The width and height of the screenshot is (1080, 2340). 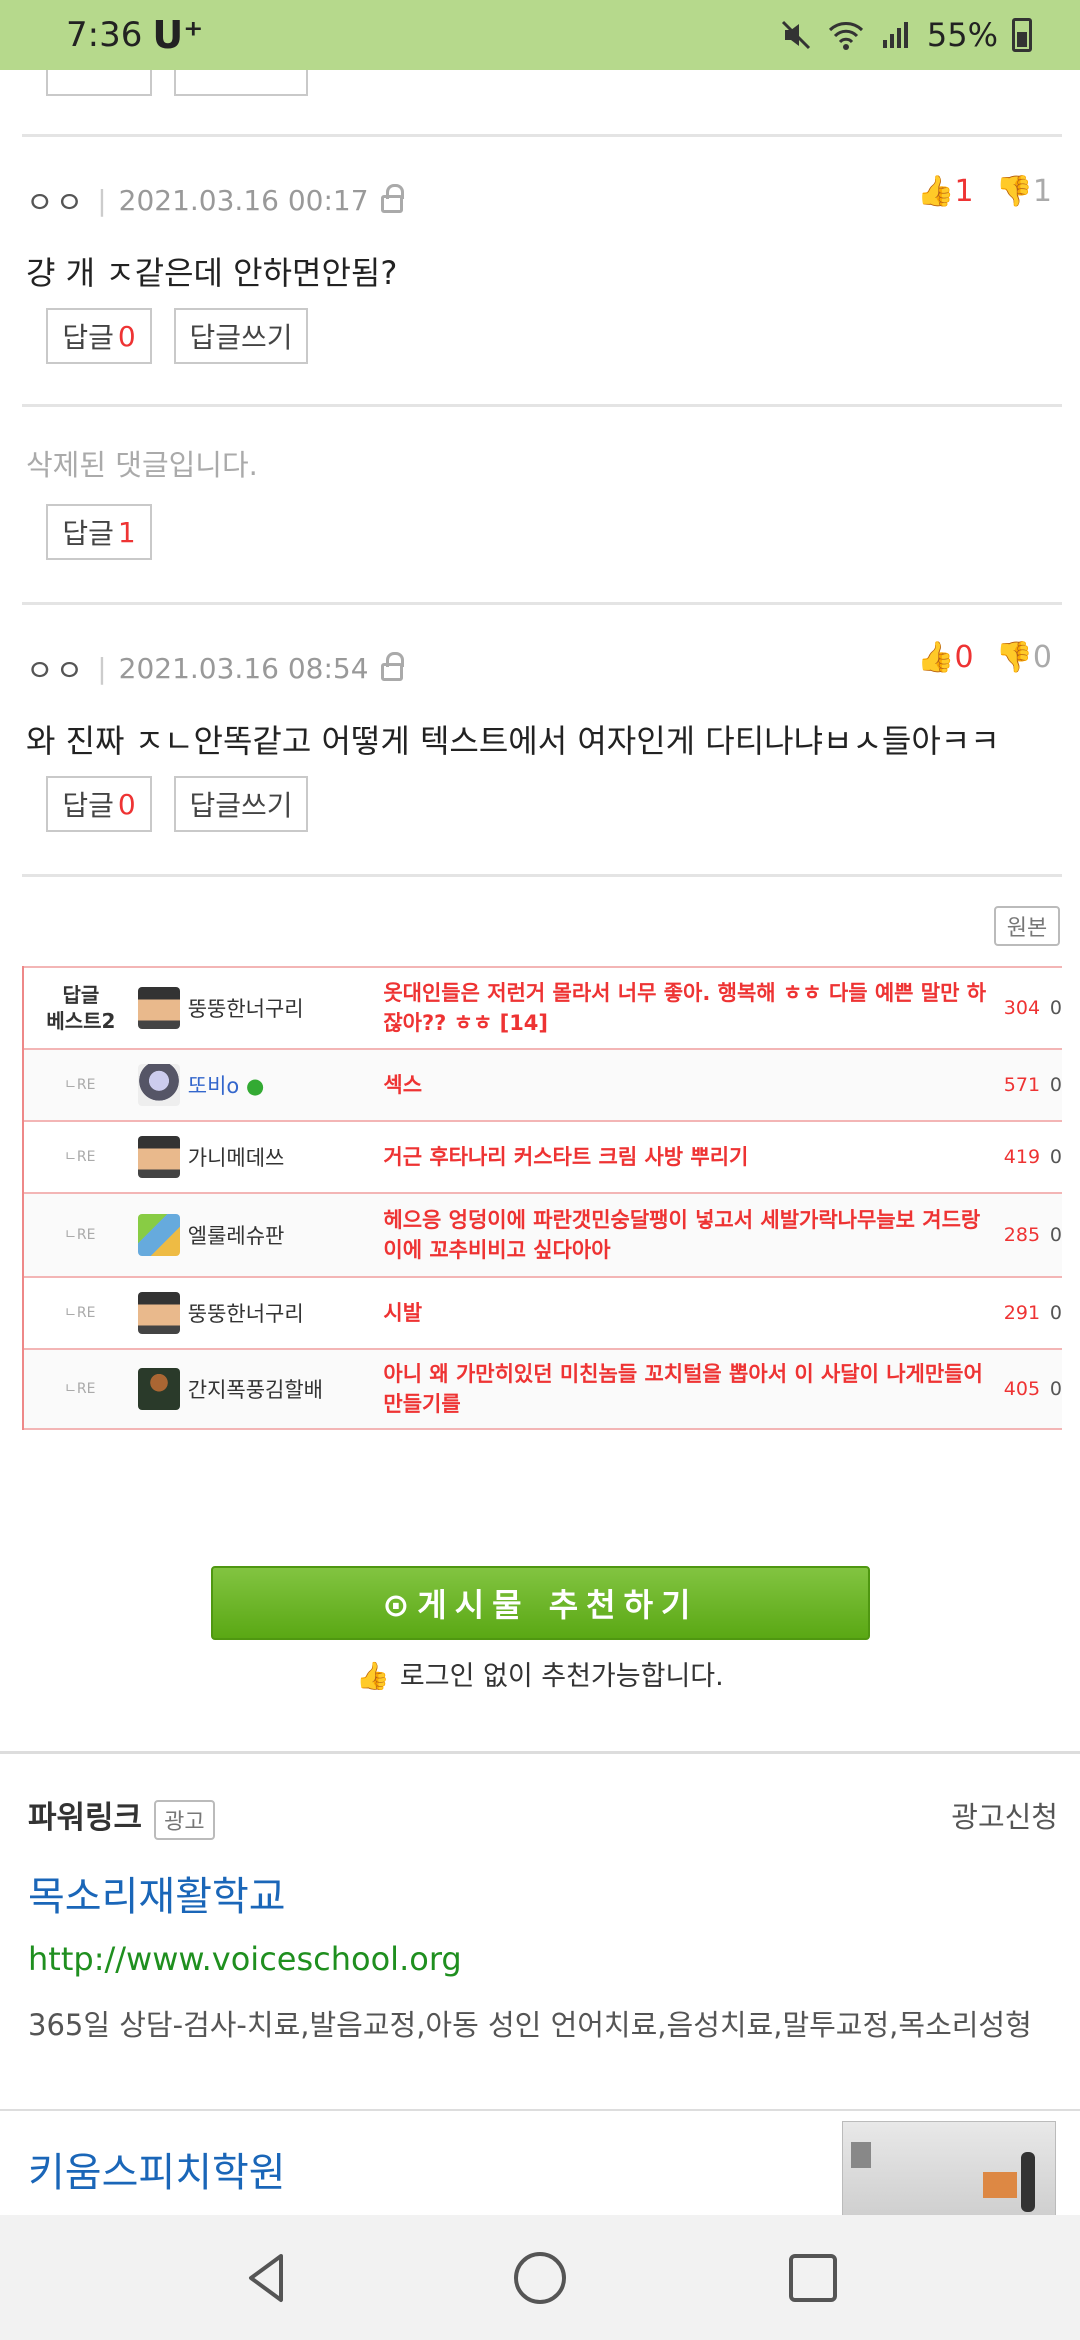 I want to click on best-reply-author: 가니메데쓰, so click(x=286, y=1157).